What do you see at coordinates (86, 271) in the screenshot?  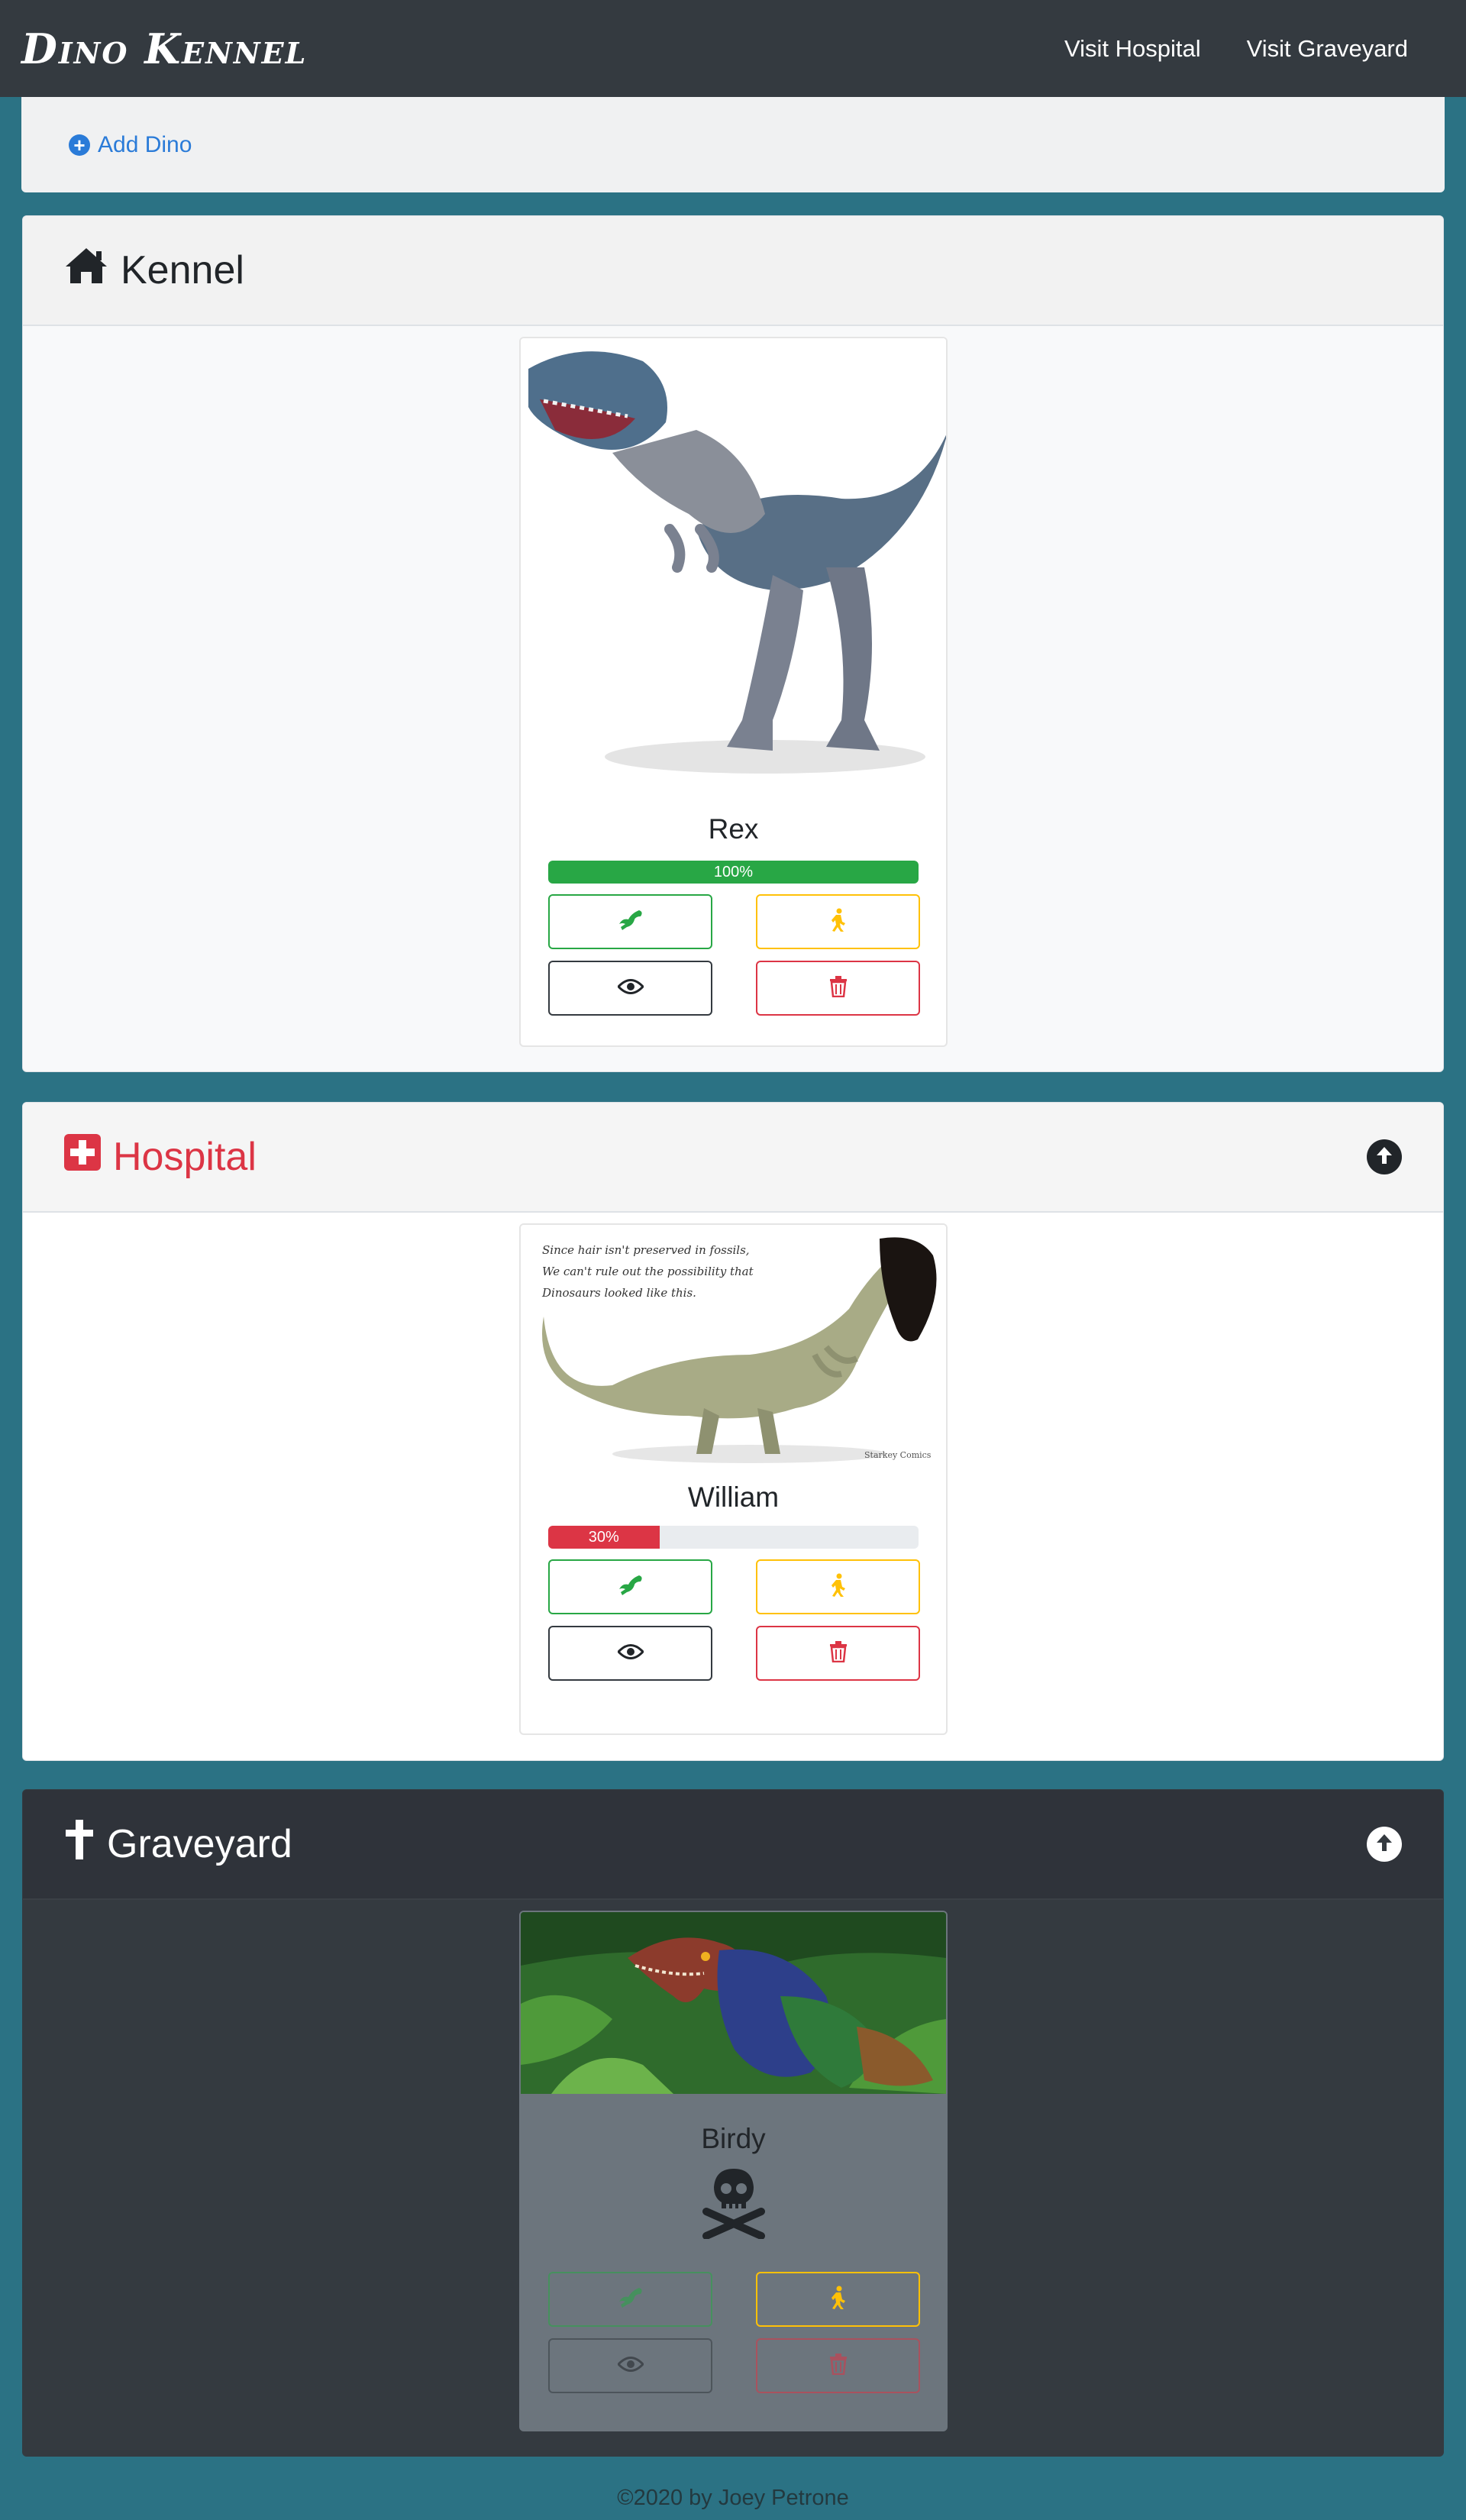 I see `home-icon` at bounding box center [86, 271].